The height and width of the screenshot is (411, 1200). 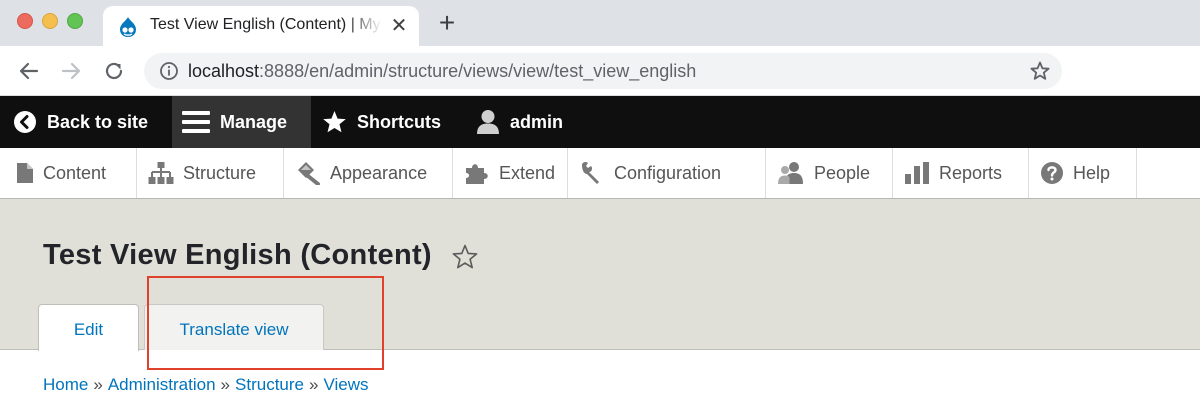 I want to click on tray-item-label: Content, so click(x=75, y=172).